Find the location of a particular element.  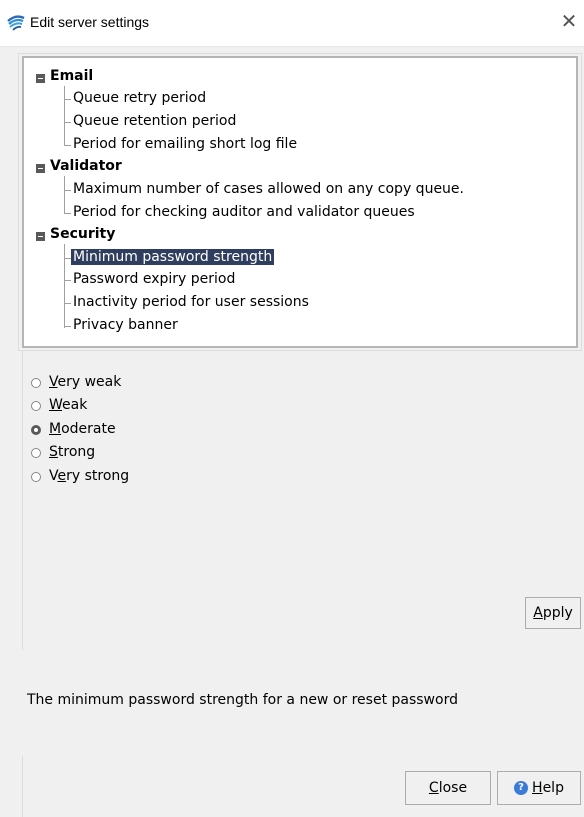

collapse-validator-icon is located at coordinates (40, 168).